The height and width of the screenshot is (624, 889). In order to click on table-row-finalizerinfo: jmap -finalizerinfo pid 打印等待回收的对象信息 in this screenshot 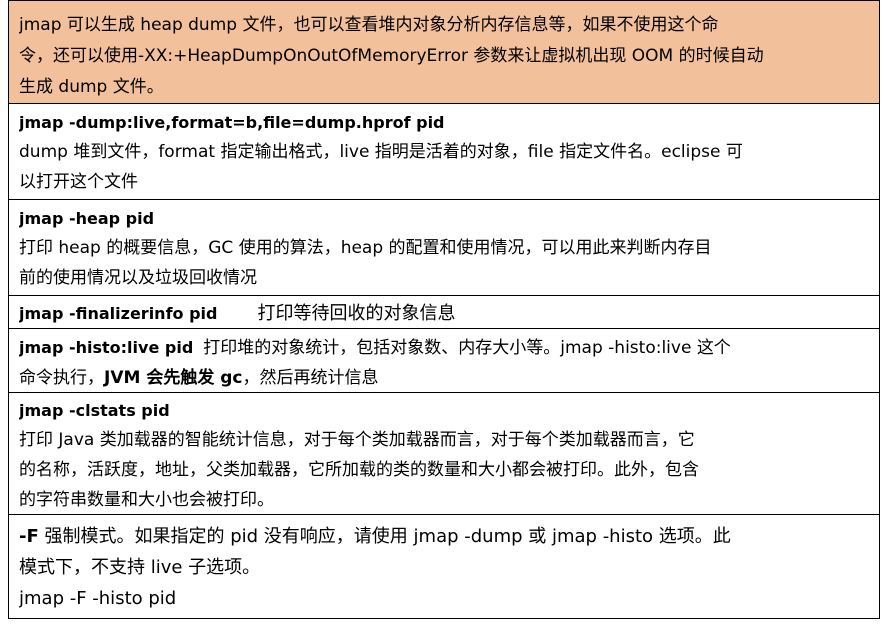, I will do `click(444, 312)`.